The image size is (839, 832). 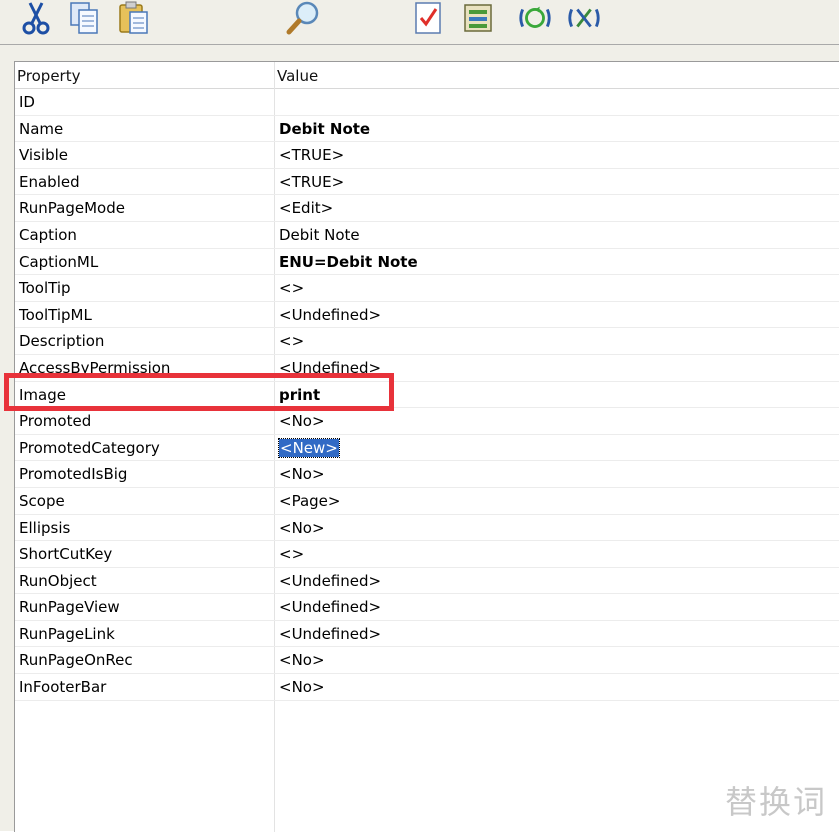 I want to click on property-row: Ellipsis <No>, so click(x=427, y=528).